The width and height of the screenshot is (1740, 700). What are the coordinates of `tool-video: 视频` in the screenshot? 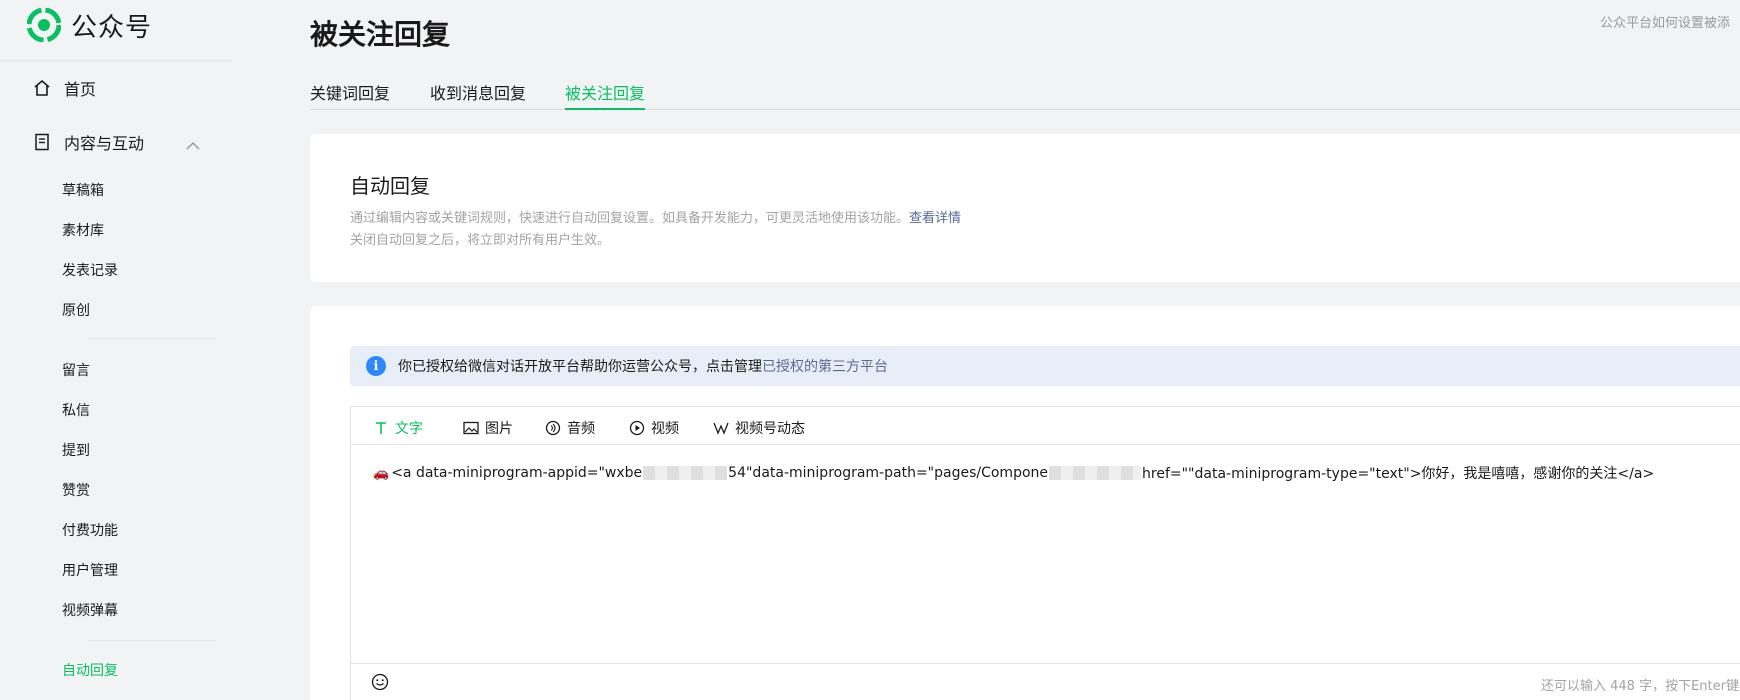 It's located at (654, 428).